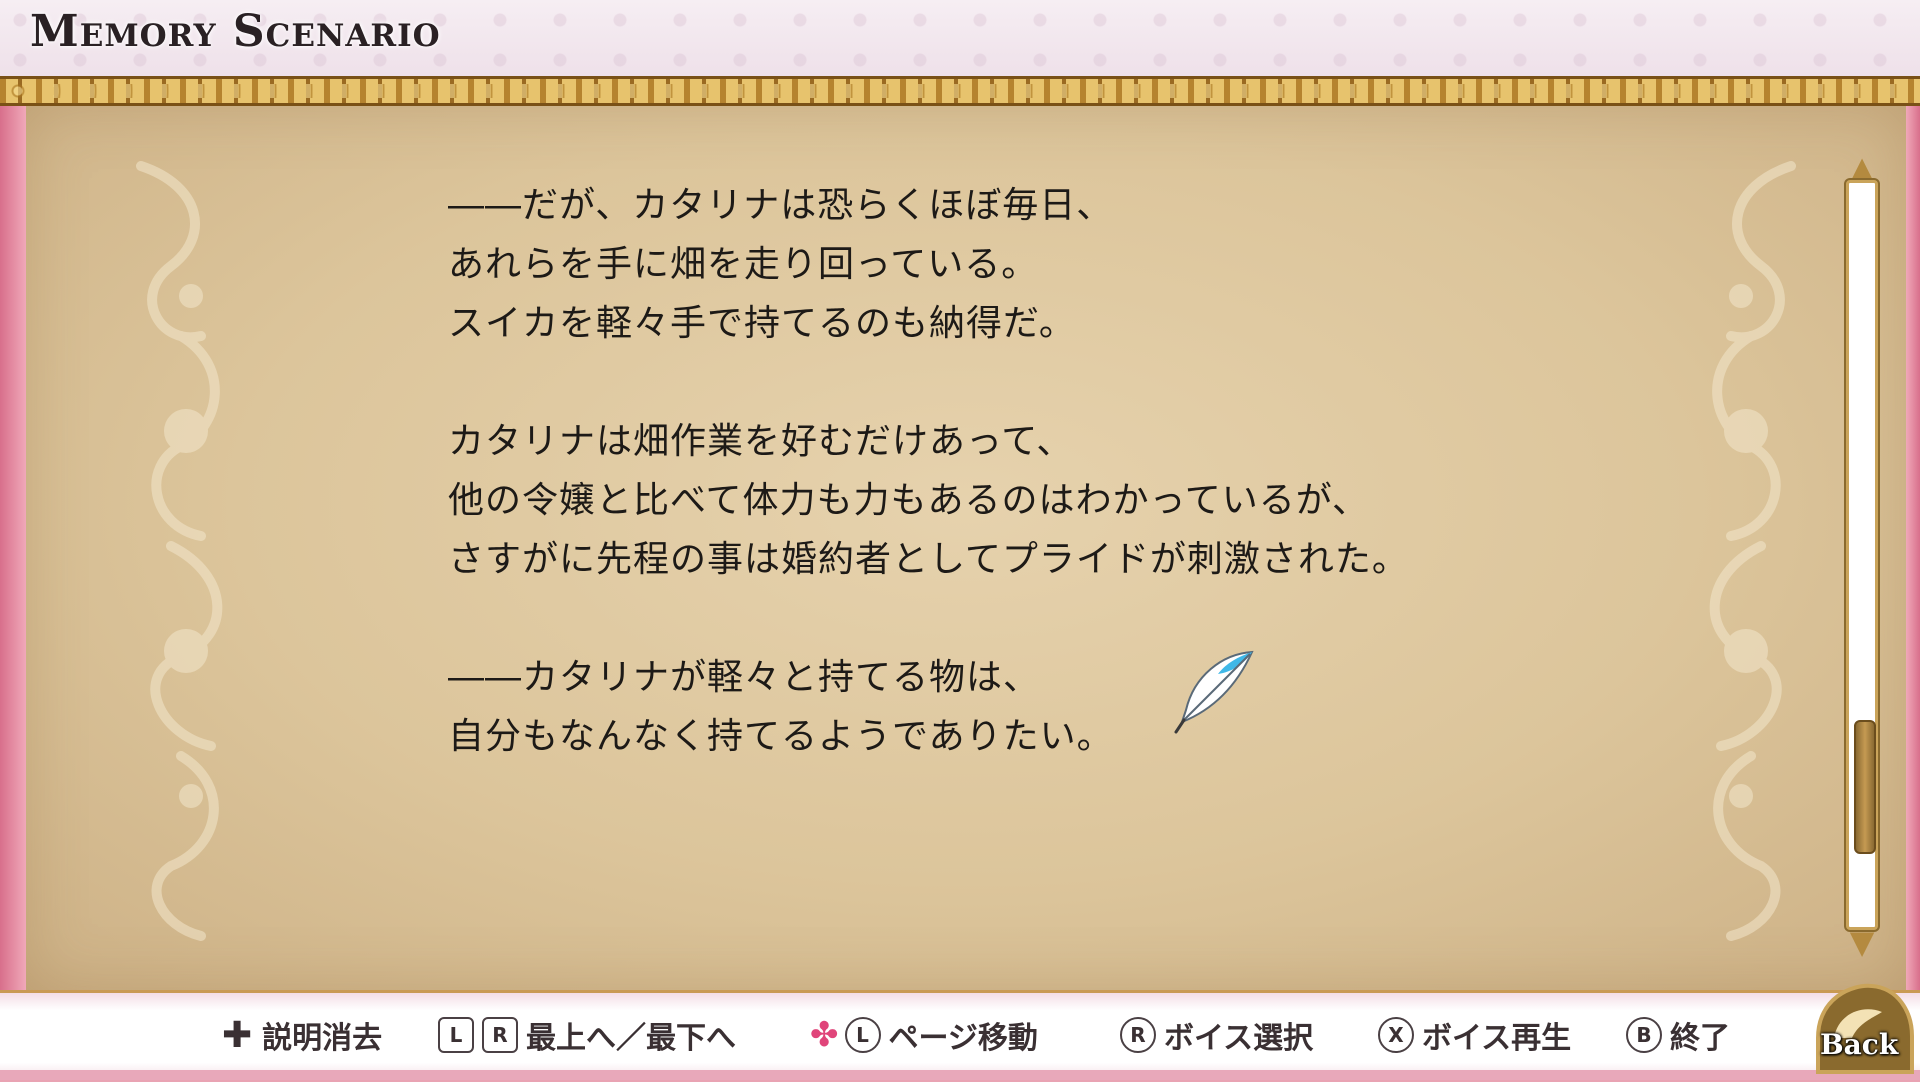  What do you see at coordinates (13, 548) in the screenshot?
I see `pink-frame-left` at bounding box center [13, 548].